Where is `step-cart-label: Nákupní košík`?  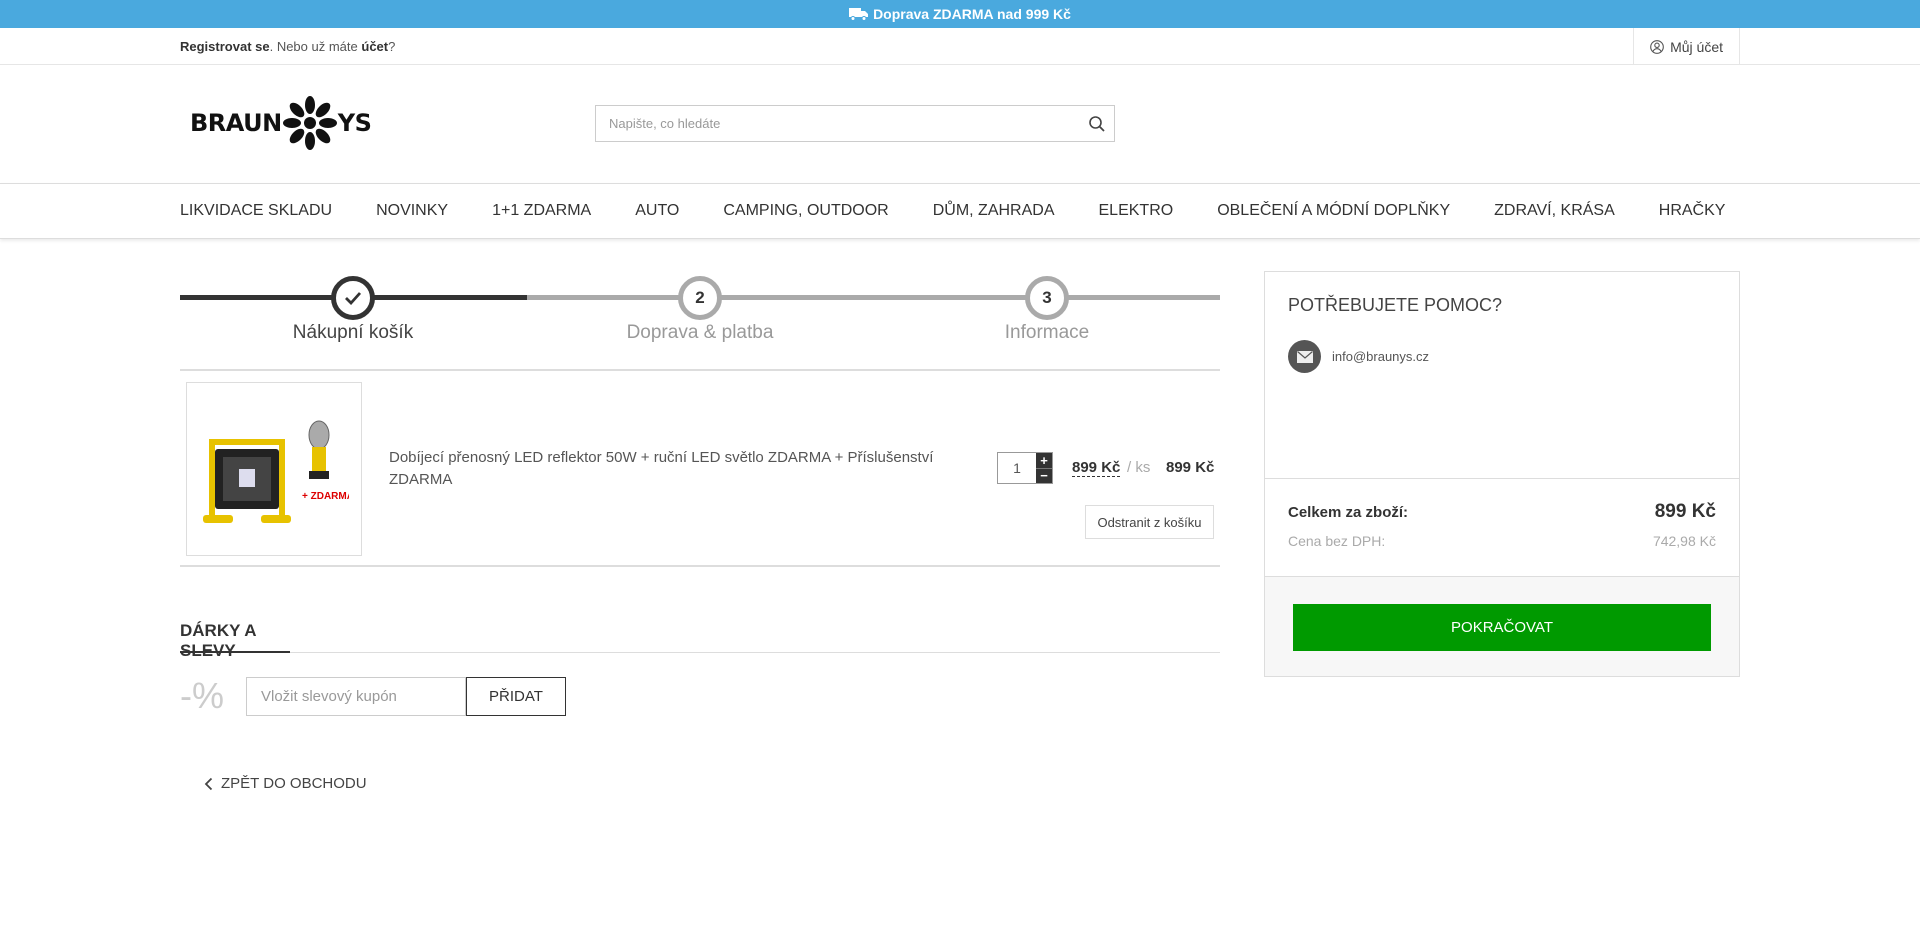
step-cart-label: Nákupní košík is located at coordinates (353, 332).